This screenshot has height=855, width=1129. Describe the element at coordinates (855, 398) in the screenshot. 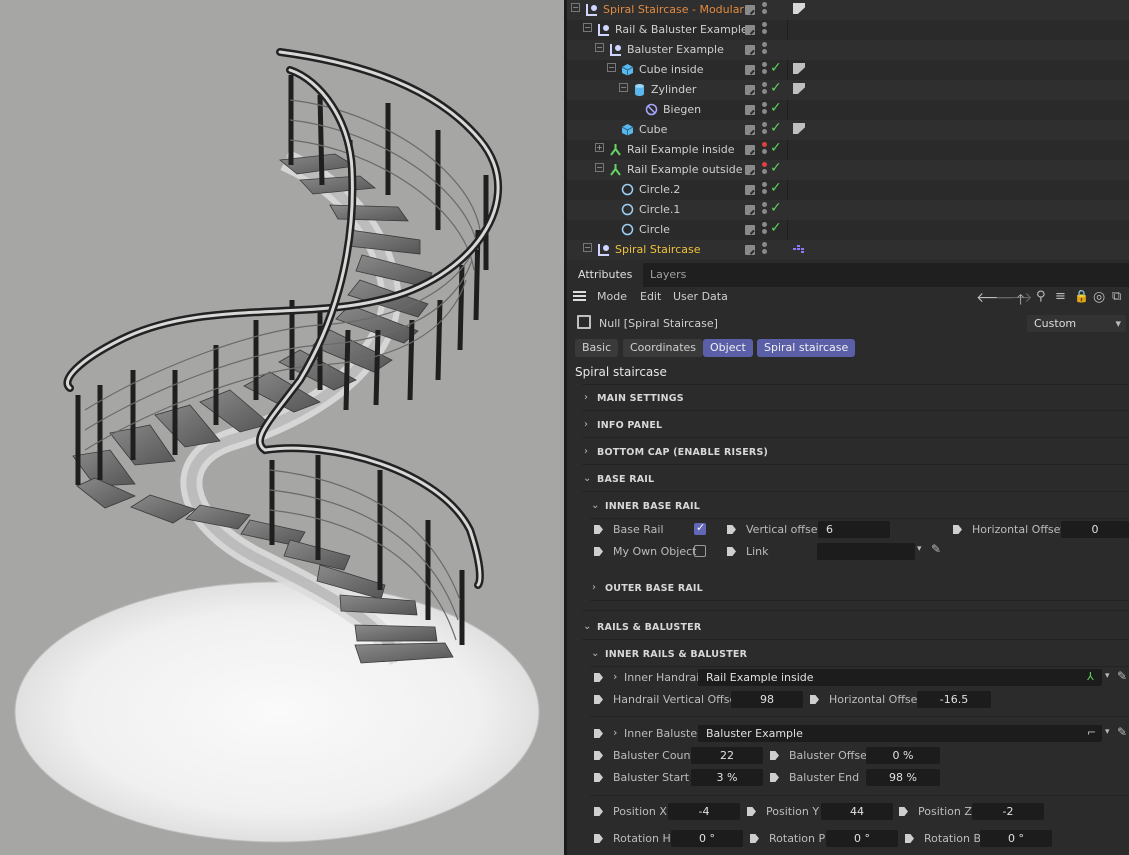

I see `group-main-settings: › MAIN SETTINGS` at that location.